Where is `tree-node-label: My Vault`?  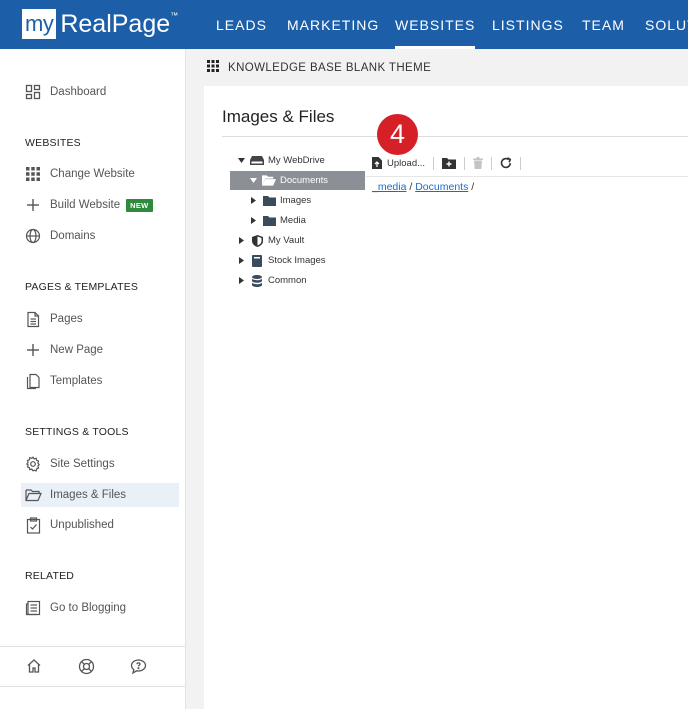
tree-node-label: My Vault is located at coordinates (286, 240).